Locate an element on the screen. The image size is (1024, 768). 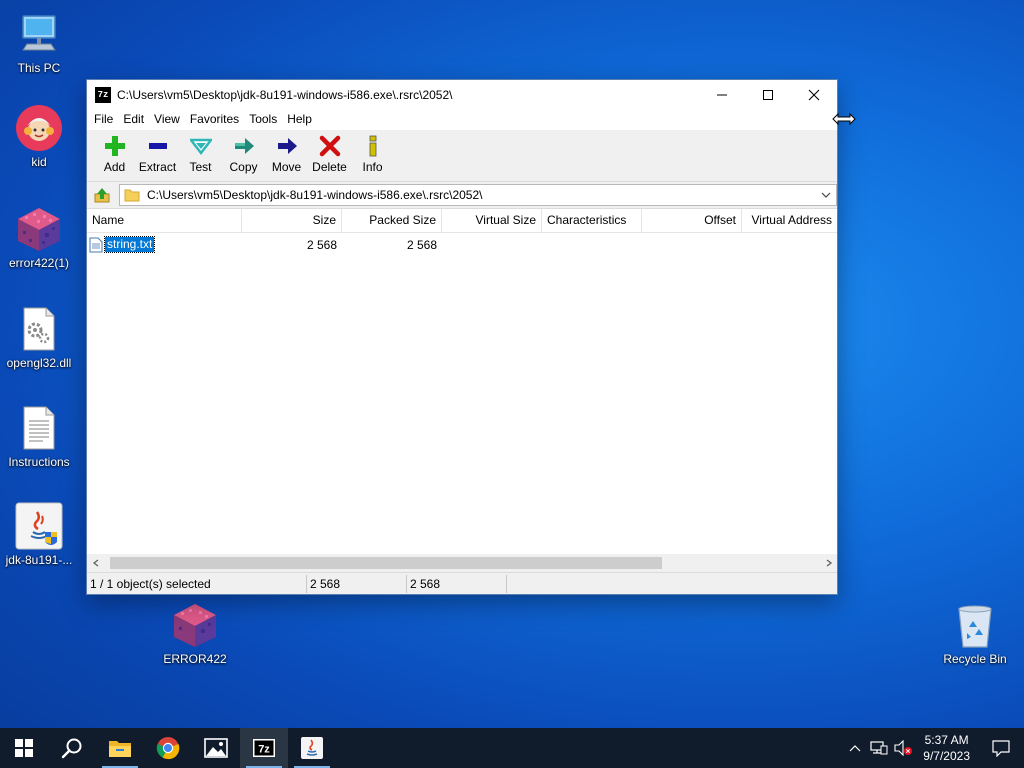
desktop-icon-instructions: Instructions is located at coordinates (39, 436).